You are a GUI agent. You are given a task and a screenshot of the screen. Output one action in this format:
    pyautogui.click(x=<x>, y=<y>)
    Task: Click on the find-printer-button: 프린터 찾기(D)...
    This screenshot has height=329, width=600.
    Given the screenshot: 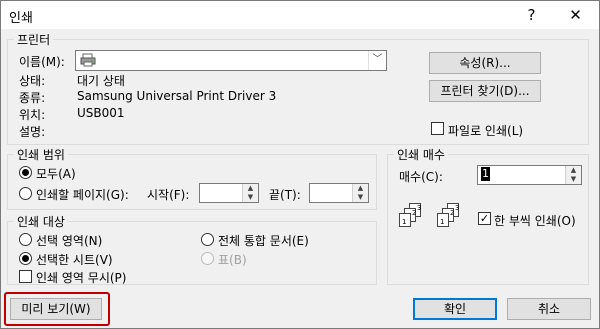 What is the action you would take?
    pyautogui.click(x=485, y=91)
    